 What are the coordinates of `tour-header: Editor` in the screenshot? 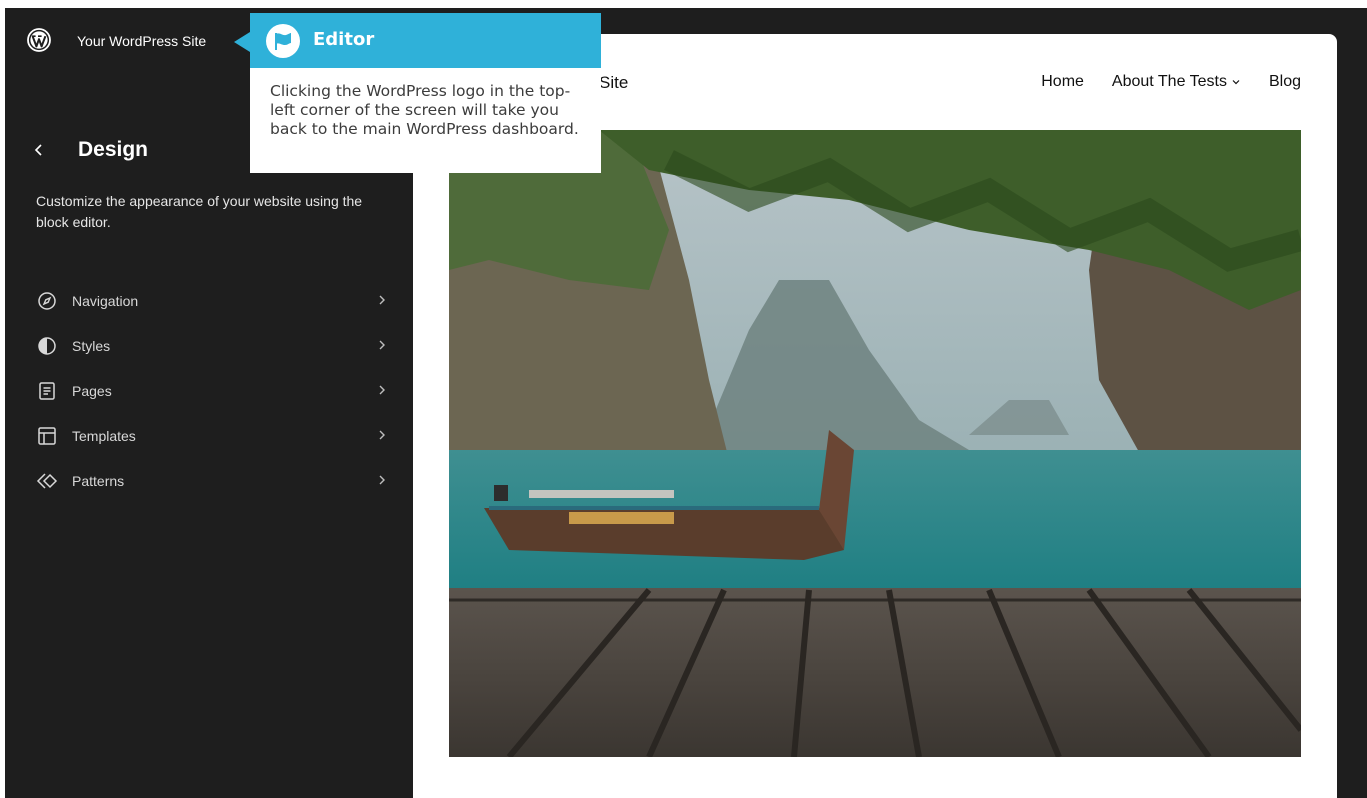 It's located at (425, 40).